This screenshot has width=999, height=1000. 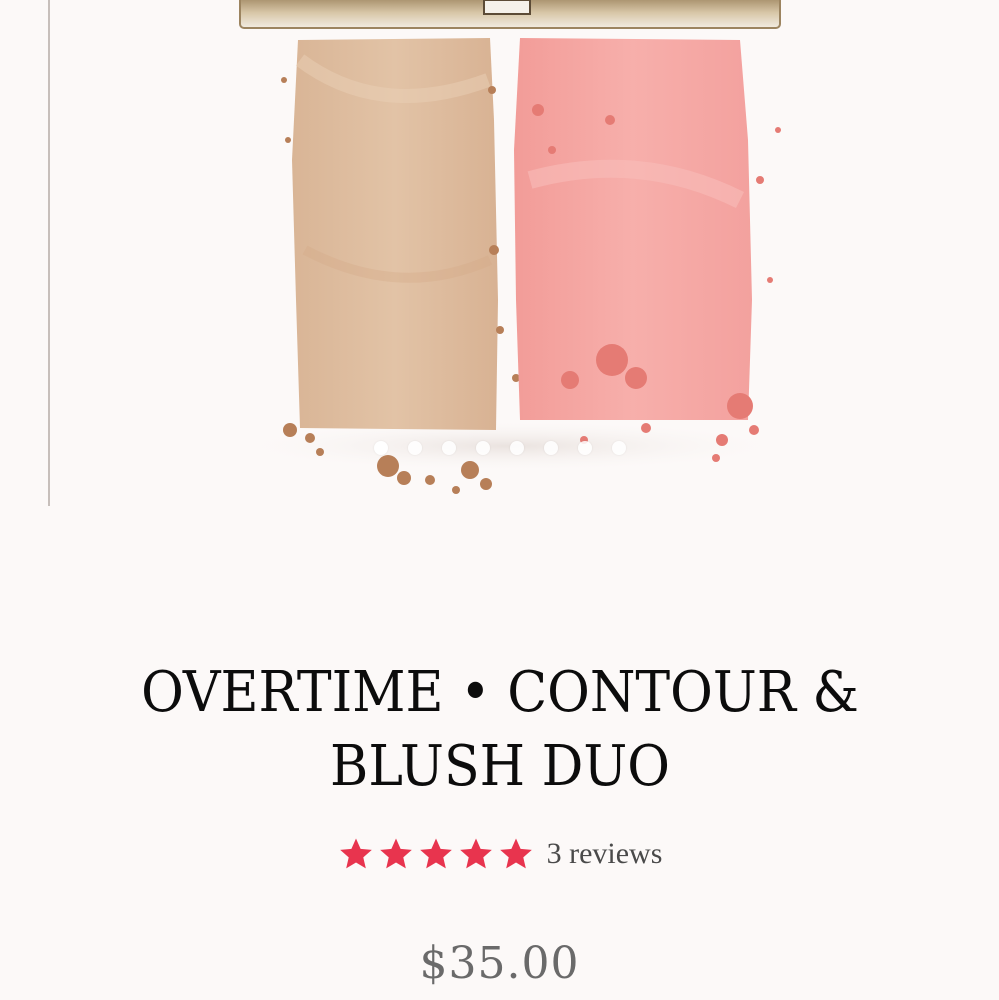 I want to click on carousel-dots, so click(x=499, y=452).